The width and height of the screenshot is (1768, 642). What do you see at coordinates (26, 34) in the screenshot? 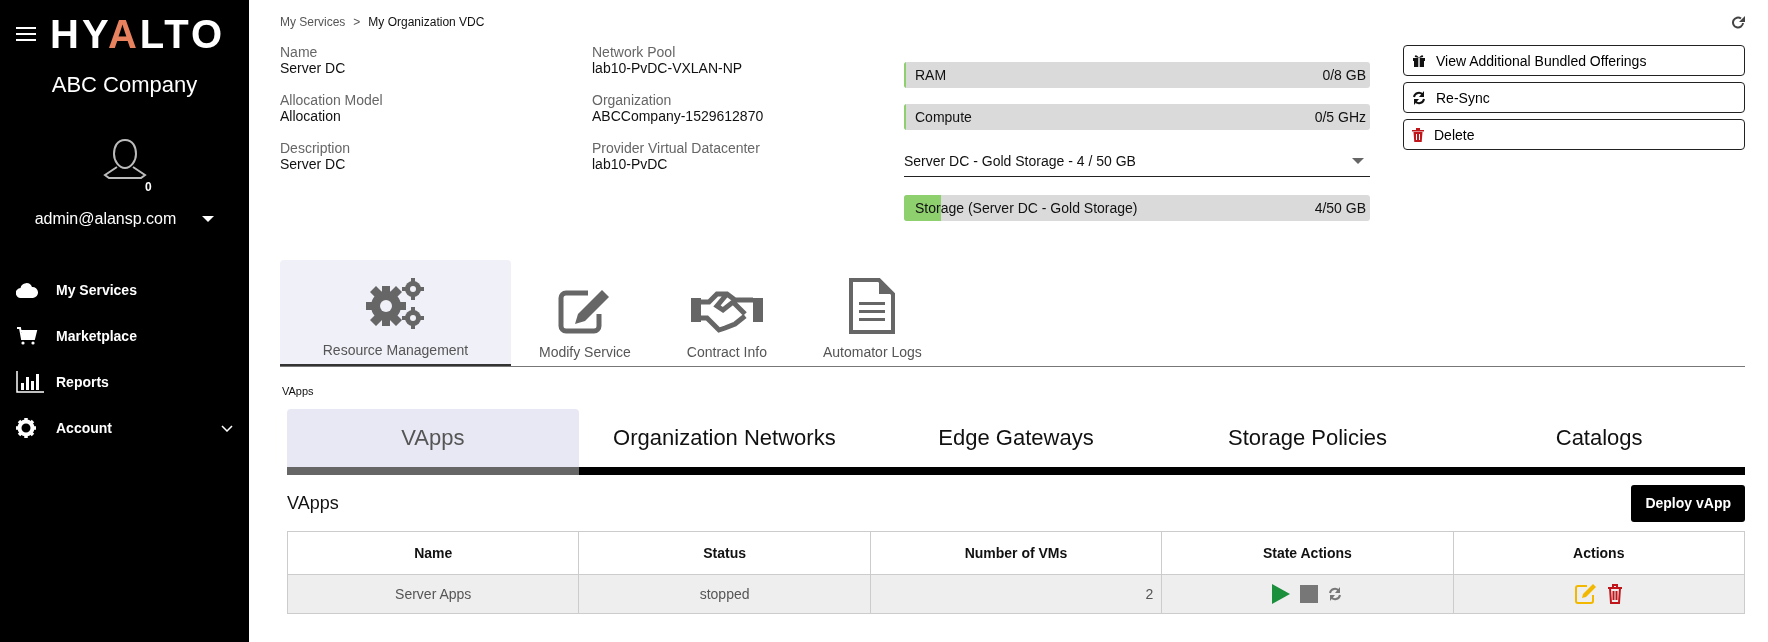
I see `menu-icon` at bounding box center [26, 34].